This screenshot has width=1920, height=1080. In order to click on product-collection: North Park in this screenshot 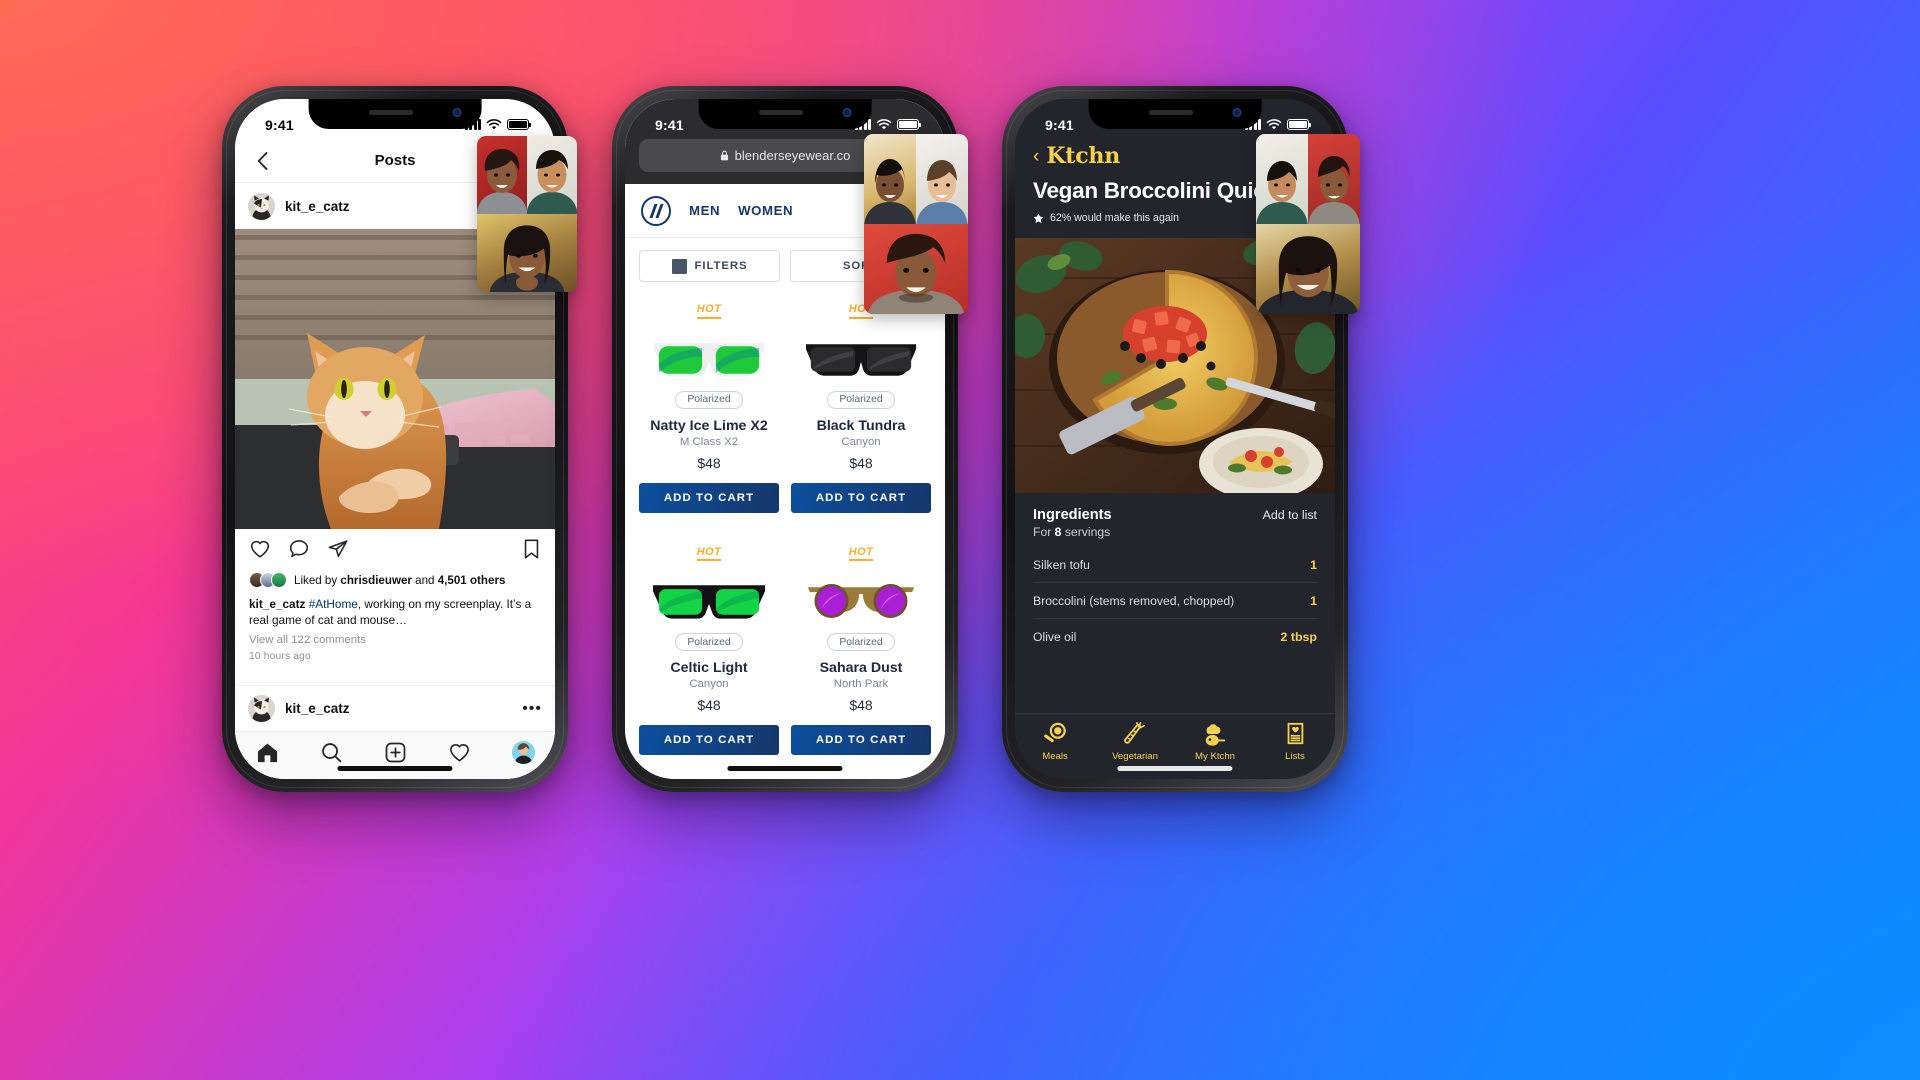, I will do `click(861, 684)`.